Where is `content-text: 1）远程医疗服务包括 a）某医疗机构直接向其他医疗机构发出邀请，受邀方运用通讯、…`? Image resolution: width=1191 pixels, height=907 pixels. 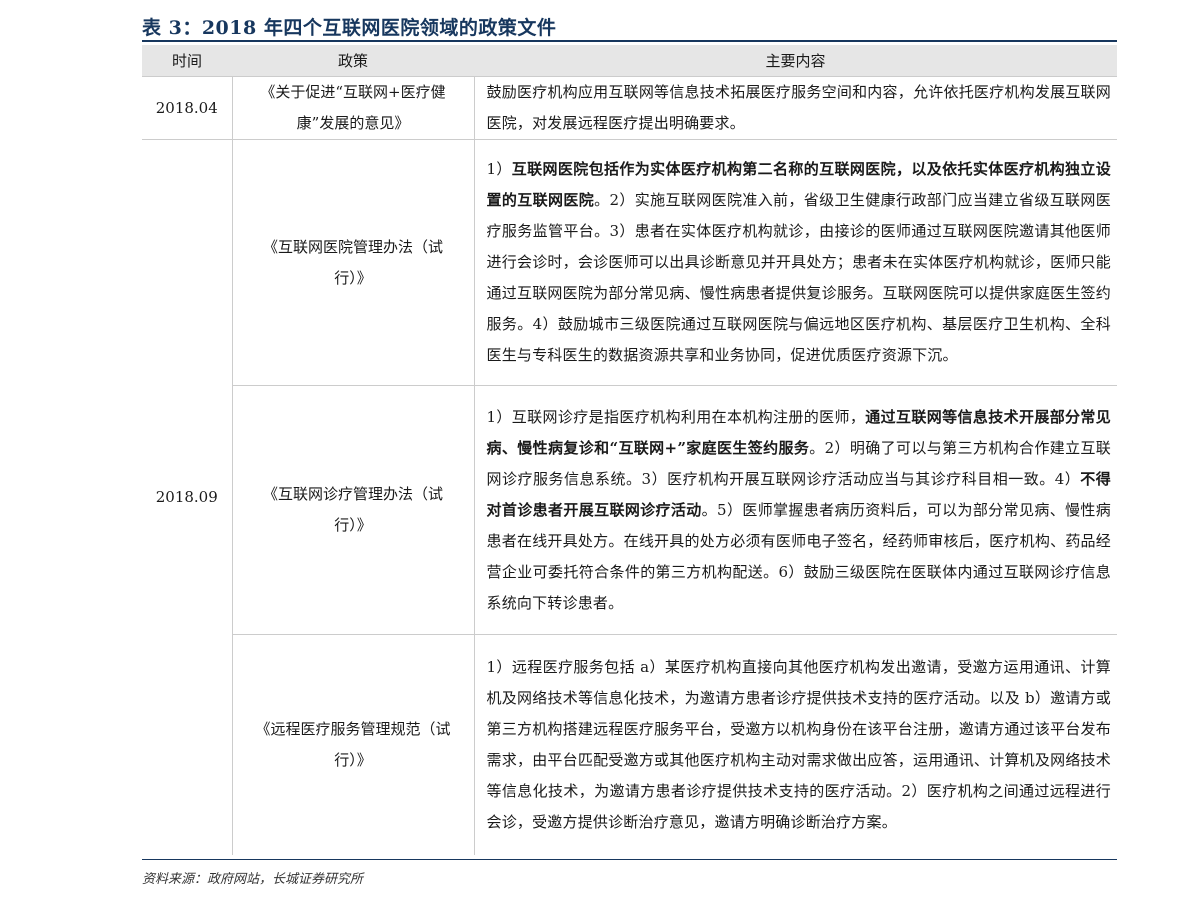 content-text: 1）远程医疗服务包括 a）某医疗机构直接向其他医疗机构发出邀请，受邀方运用通讯、… is located at coordinates (798, 744).